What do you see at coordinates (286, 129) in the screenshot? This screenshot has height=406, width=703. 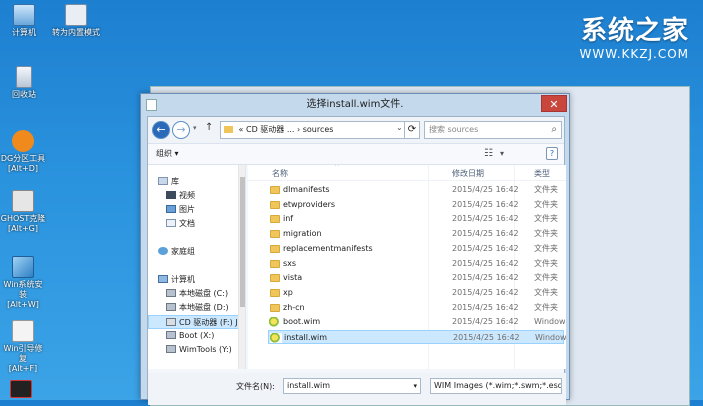 I see `address-path: « CD 驱动器 ... › sources` at bounding box center [286, 129].